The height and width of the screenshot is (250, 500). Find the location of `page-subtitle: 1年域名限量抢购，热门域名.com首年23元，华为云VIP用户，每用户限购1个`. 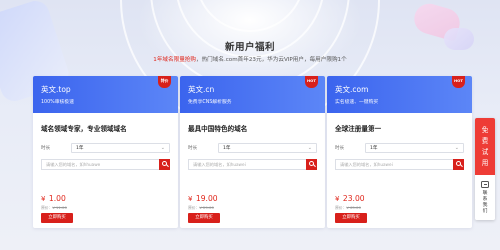

page-subtitle: 1年域名限量抢购，热门域名.com首年23元，华为云VIP用户，每用户限购1个 is located at coordinates (250, 59).